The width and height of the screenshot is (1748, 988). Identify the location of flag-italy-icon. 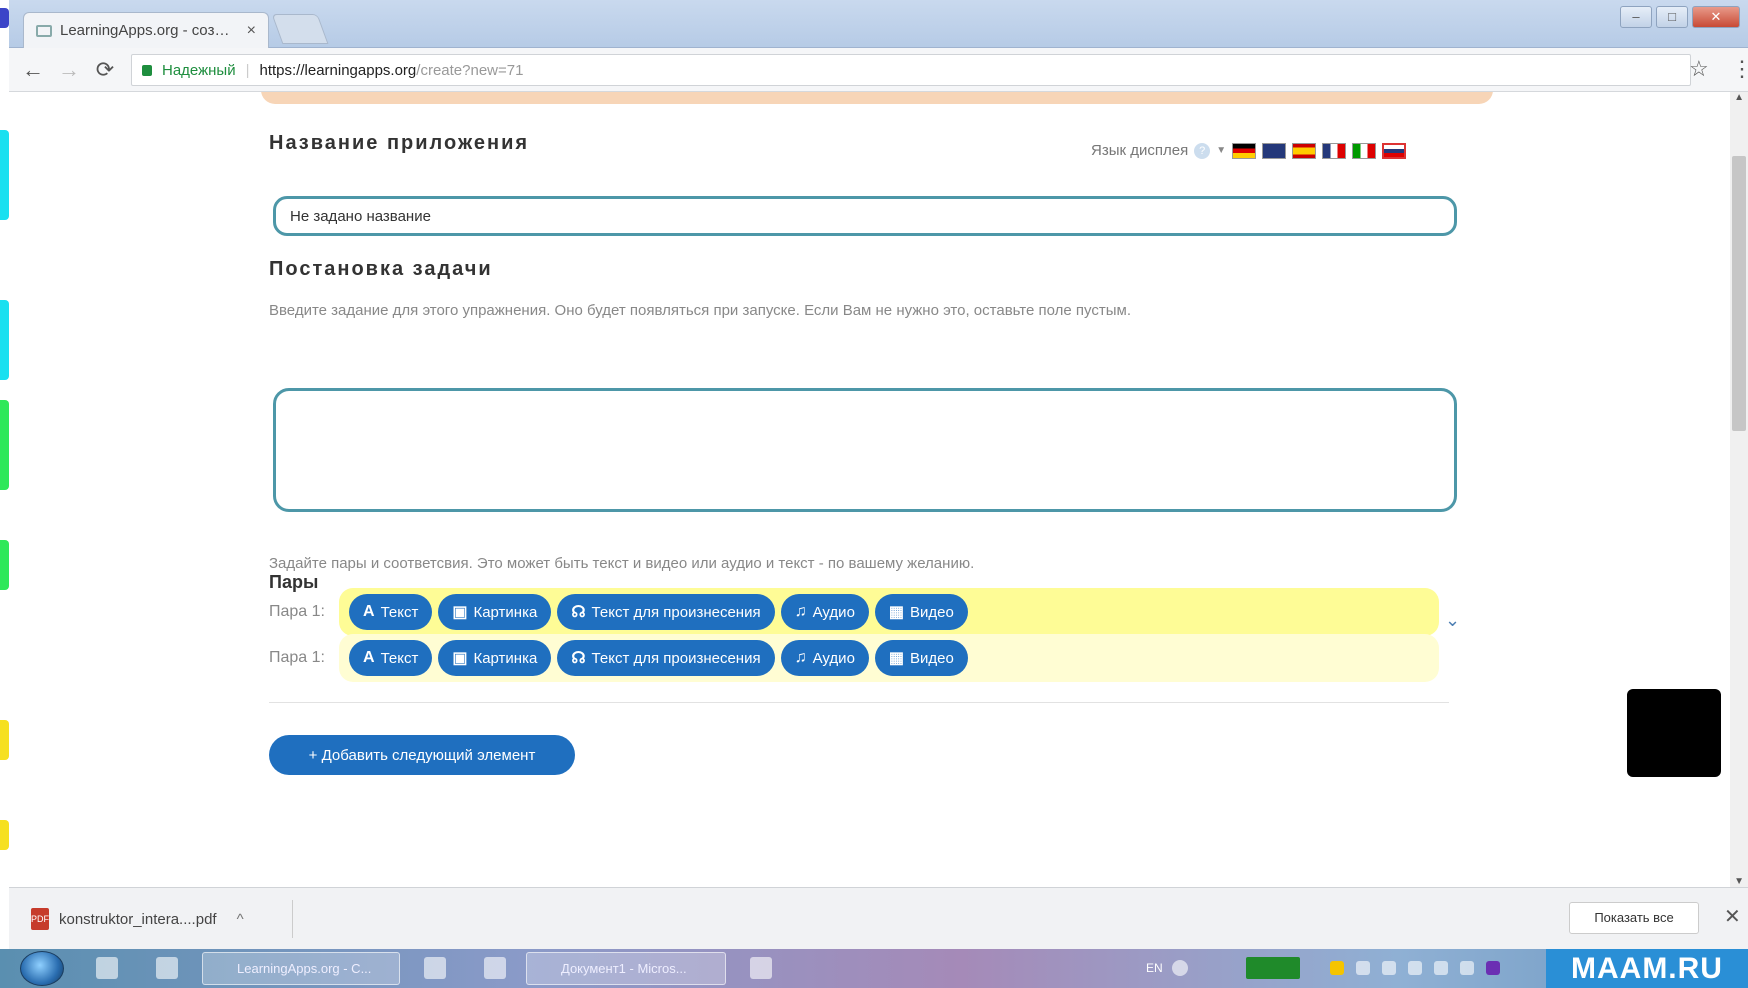
(1364, 150).